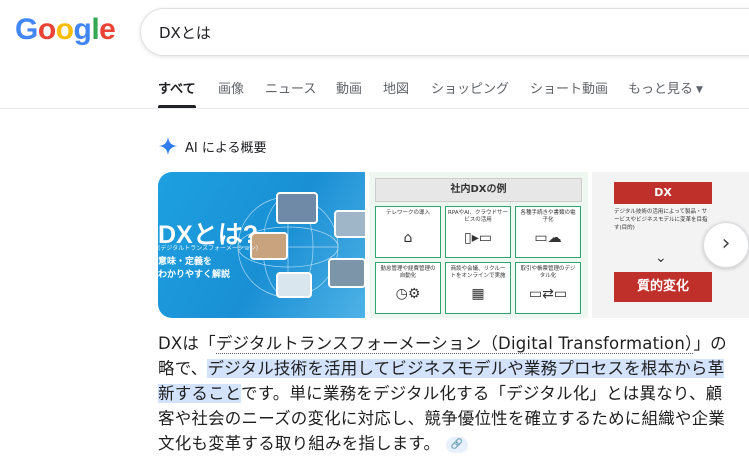  I want to click on meeting-icon: ▦, so click(478, 294).